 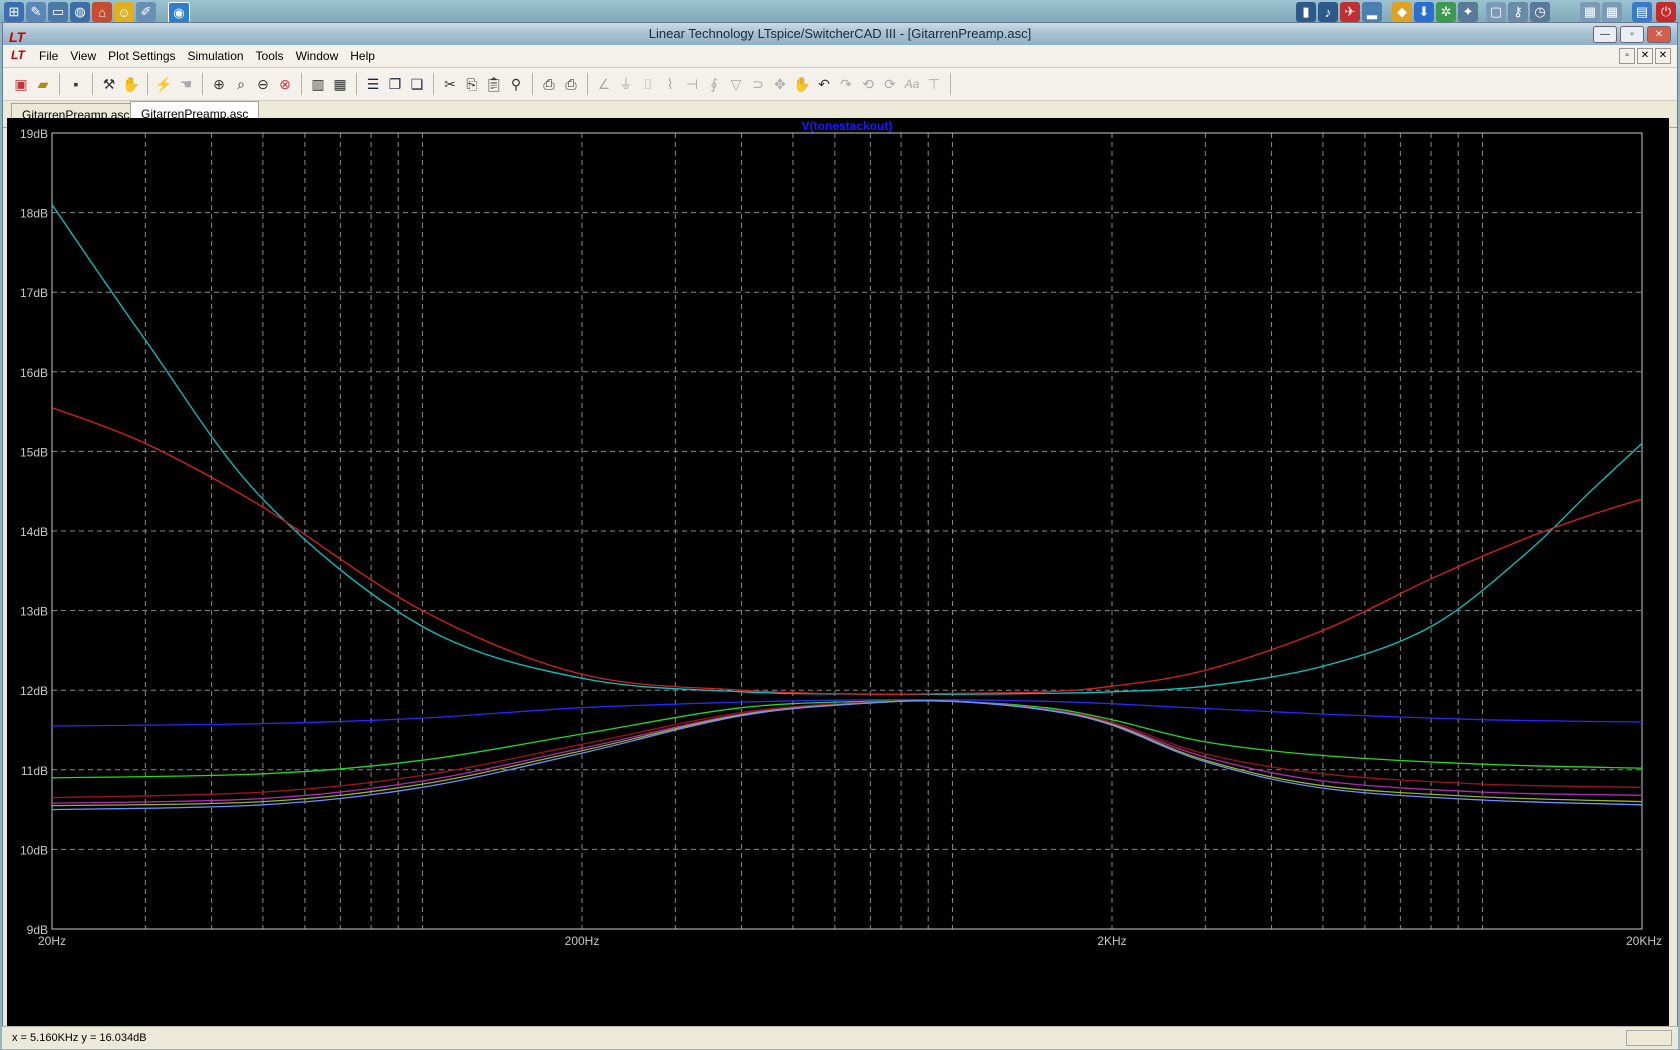 What do you see at coordinates (76, 84) in the screenshot?
I see `save-icon: ▪` at bounding box center [76, 84].